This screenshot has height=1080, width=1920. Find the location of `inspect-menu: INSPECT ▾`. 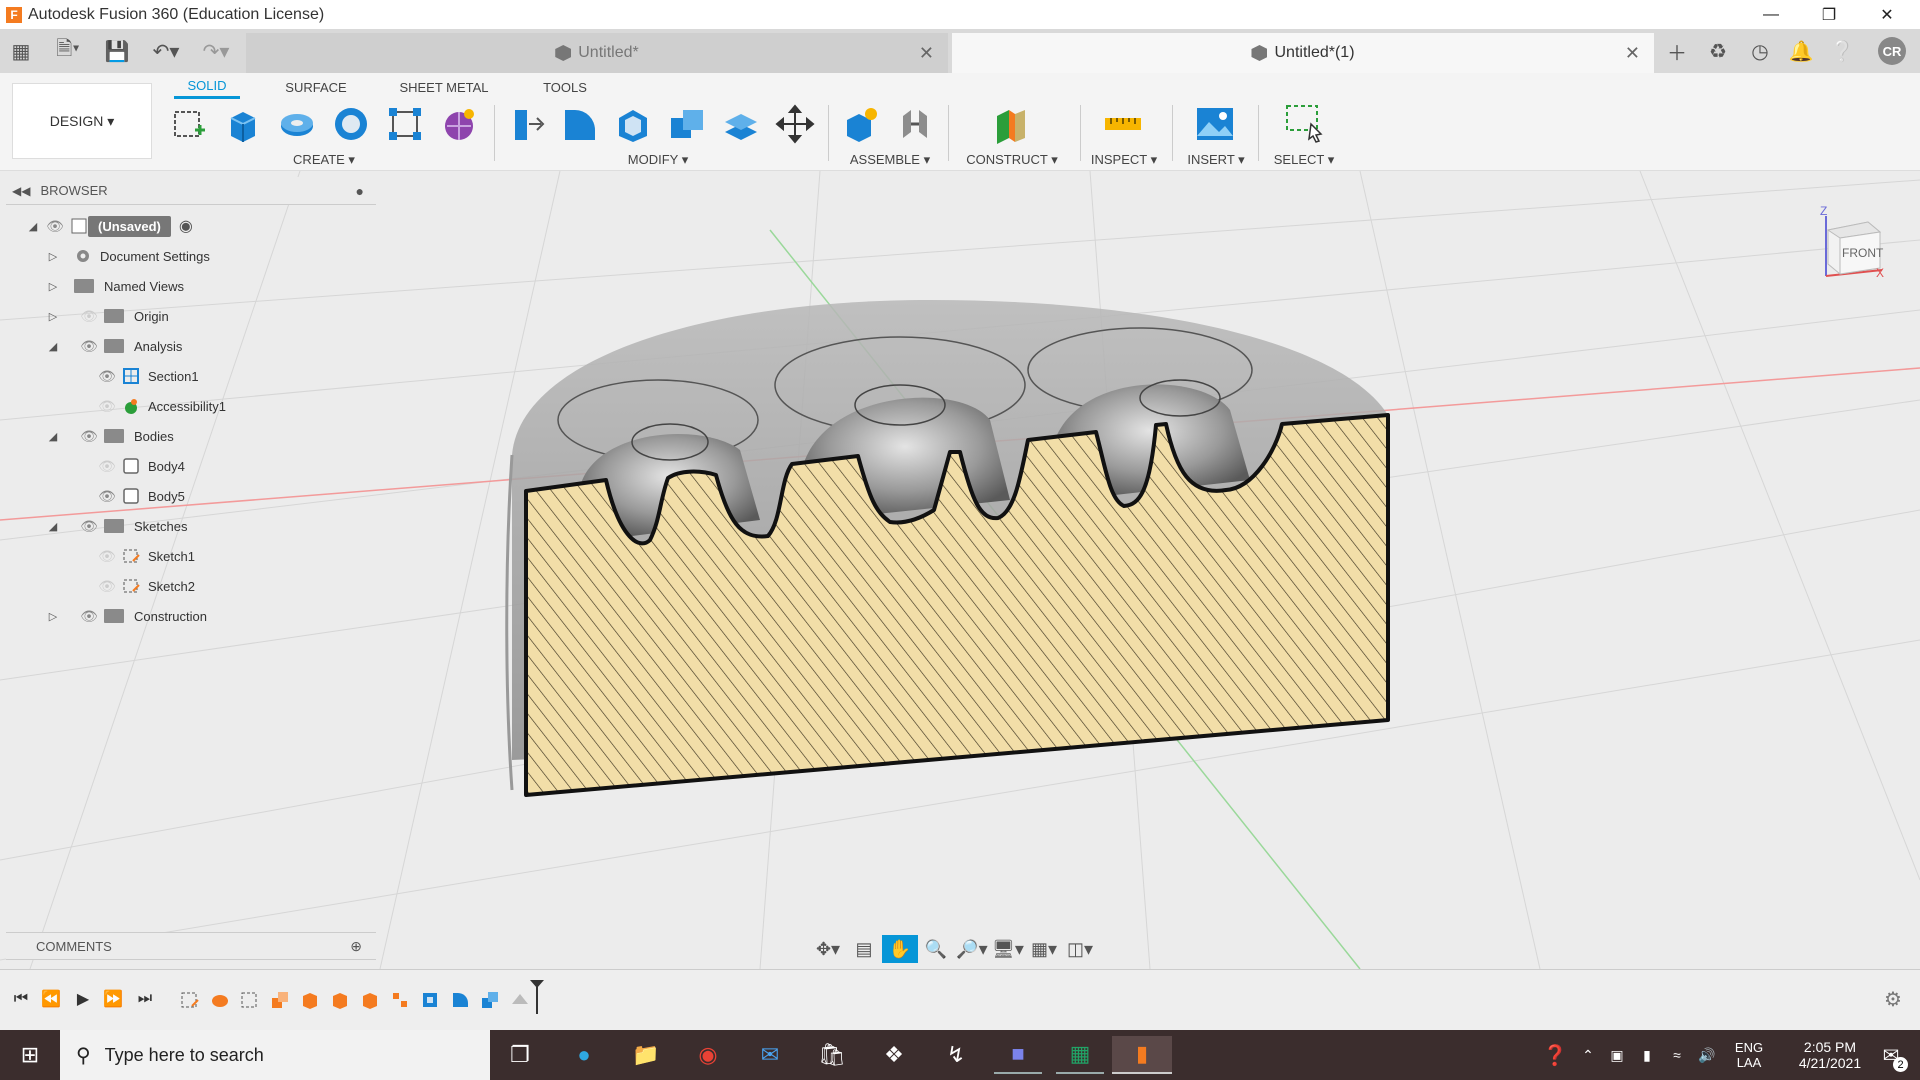

inspect-menu: INSPECT ▾ is located at coordinates (1124, 160).